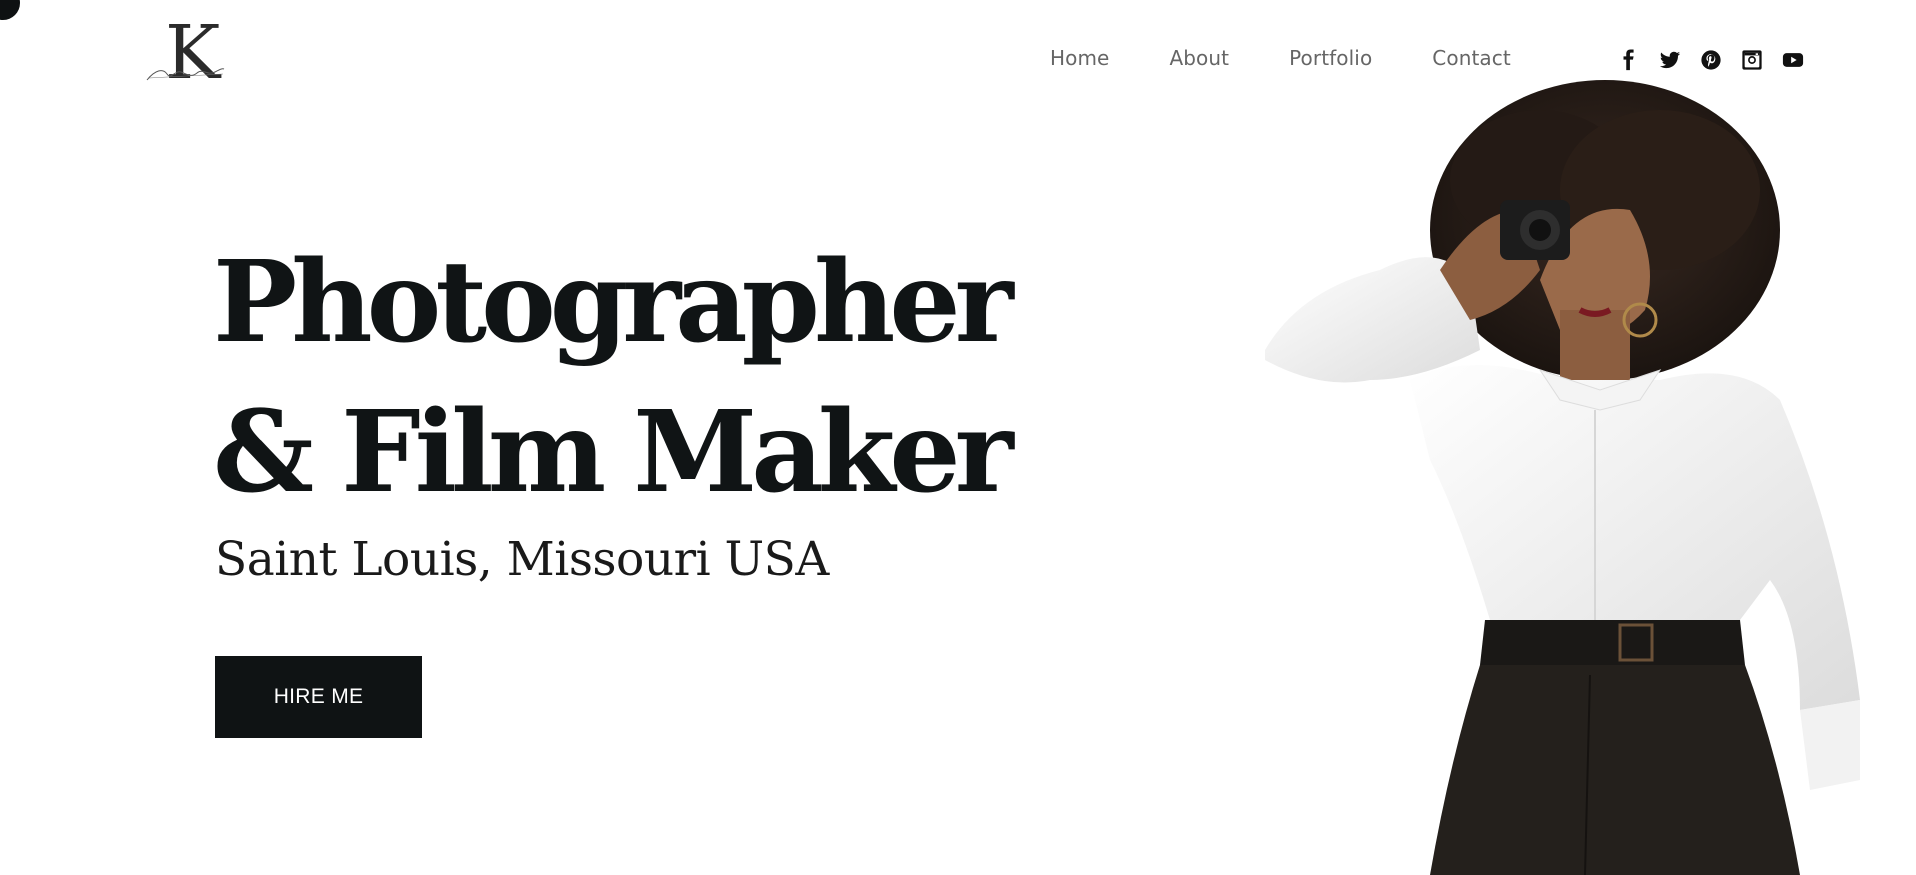 The width and height of the screenshot is (1916, 875). Describe the element at coordinates (613, 378) in the screenshot. I see `hero-title: Photographer & Film Maker` at that location.